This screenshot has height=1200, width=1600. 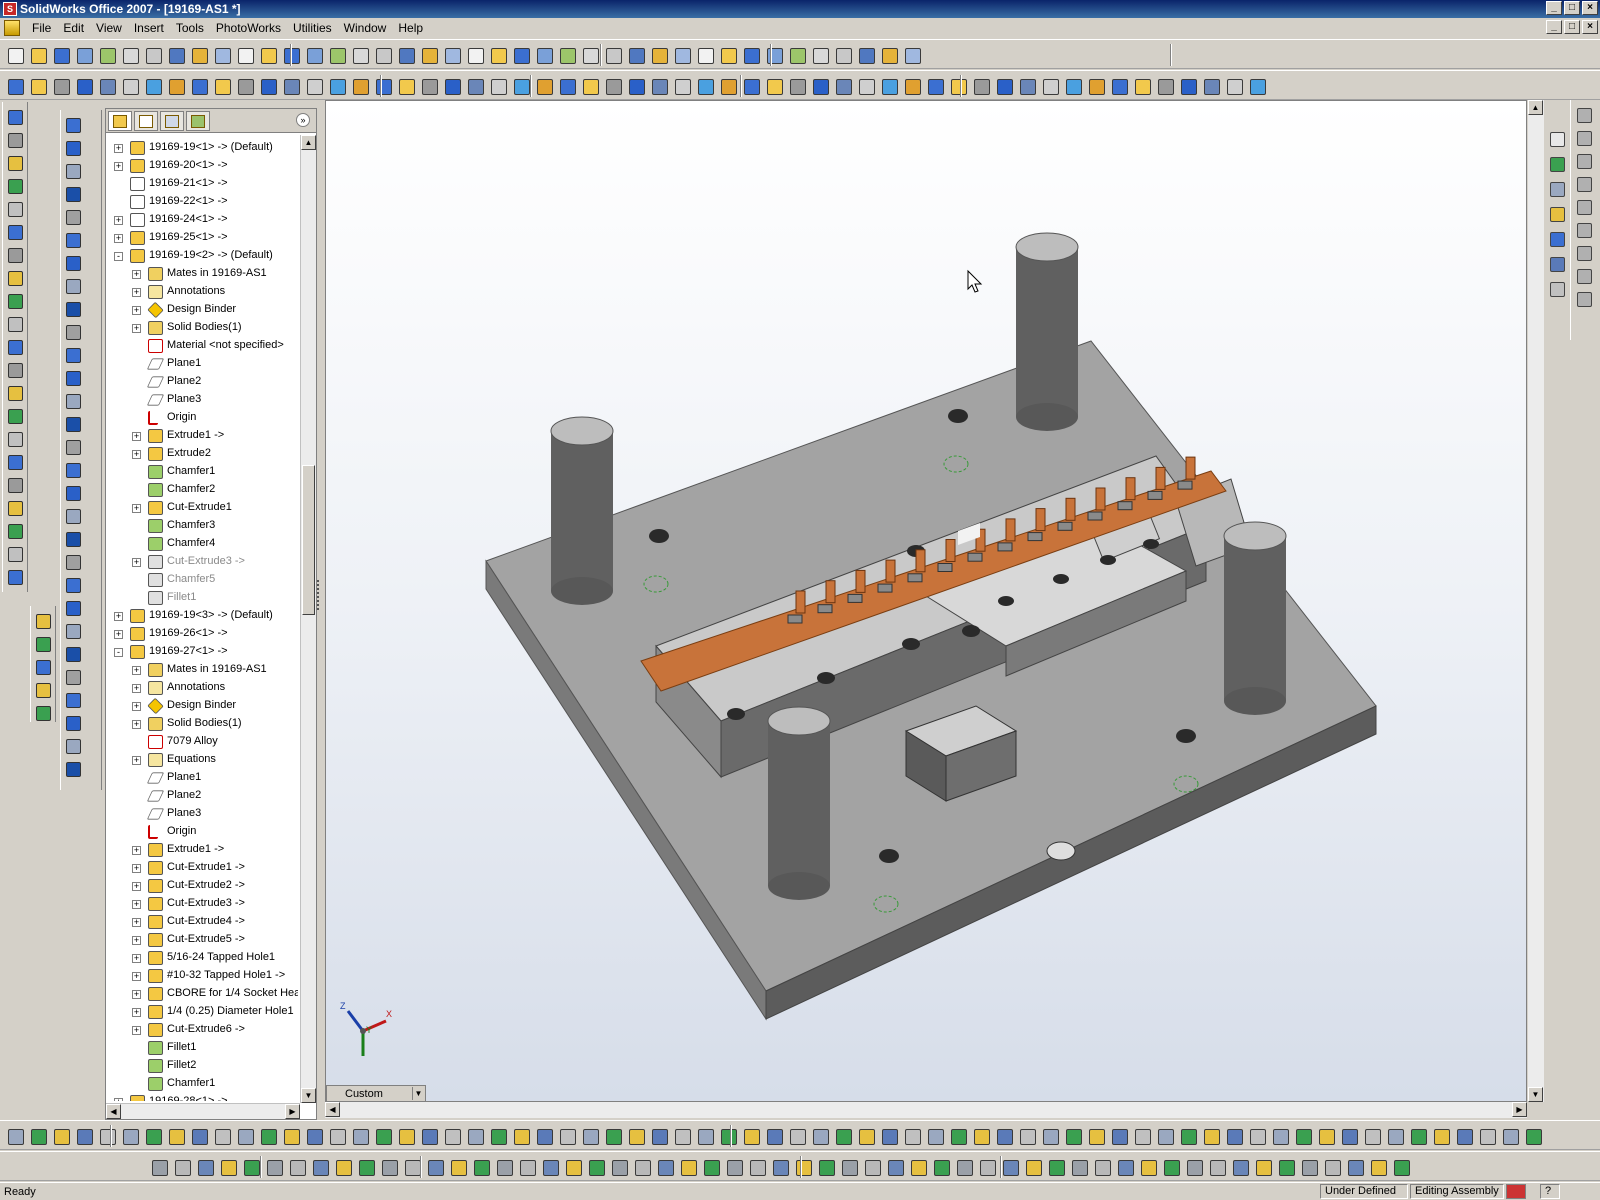 What do you see at coordinates (202, 886) in the screenshot?
I see `tree-item: + Cut-Extrude2 ->` at bounding box center [202, 886].